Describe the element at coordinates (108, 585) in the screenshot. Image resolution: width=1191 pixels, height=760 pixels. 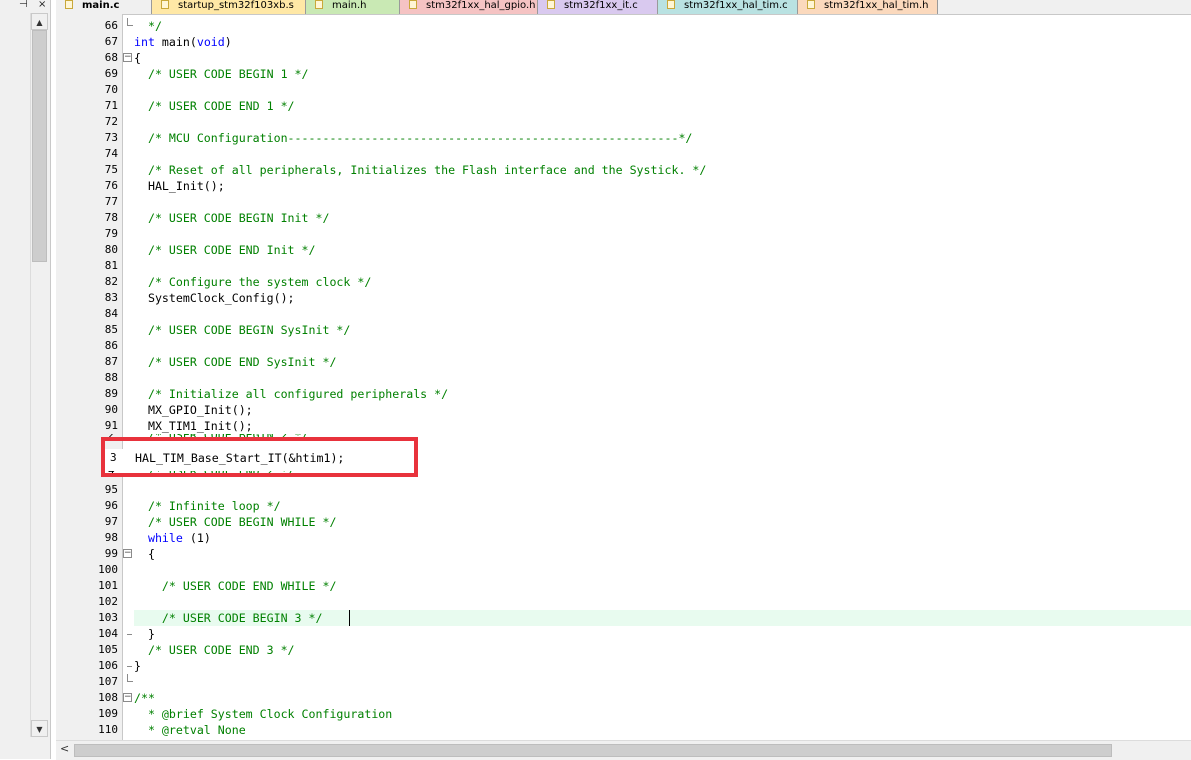
I see `line-number: 101` at that location.